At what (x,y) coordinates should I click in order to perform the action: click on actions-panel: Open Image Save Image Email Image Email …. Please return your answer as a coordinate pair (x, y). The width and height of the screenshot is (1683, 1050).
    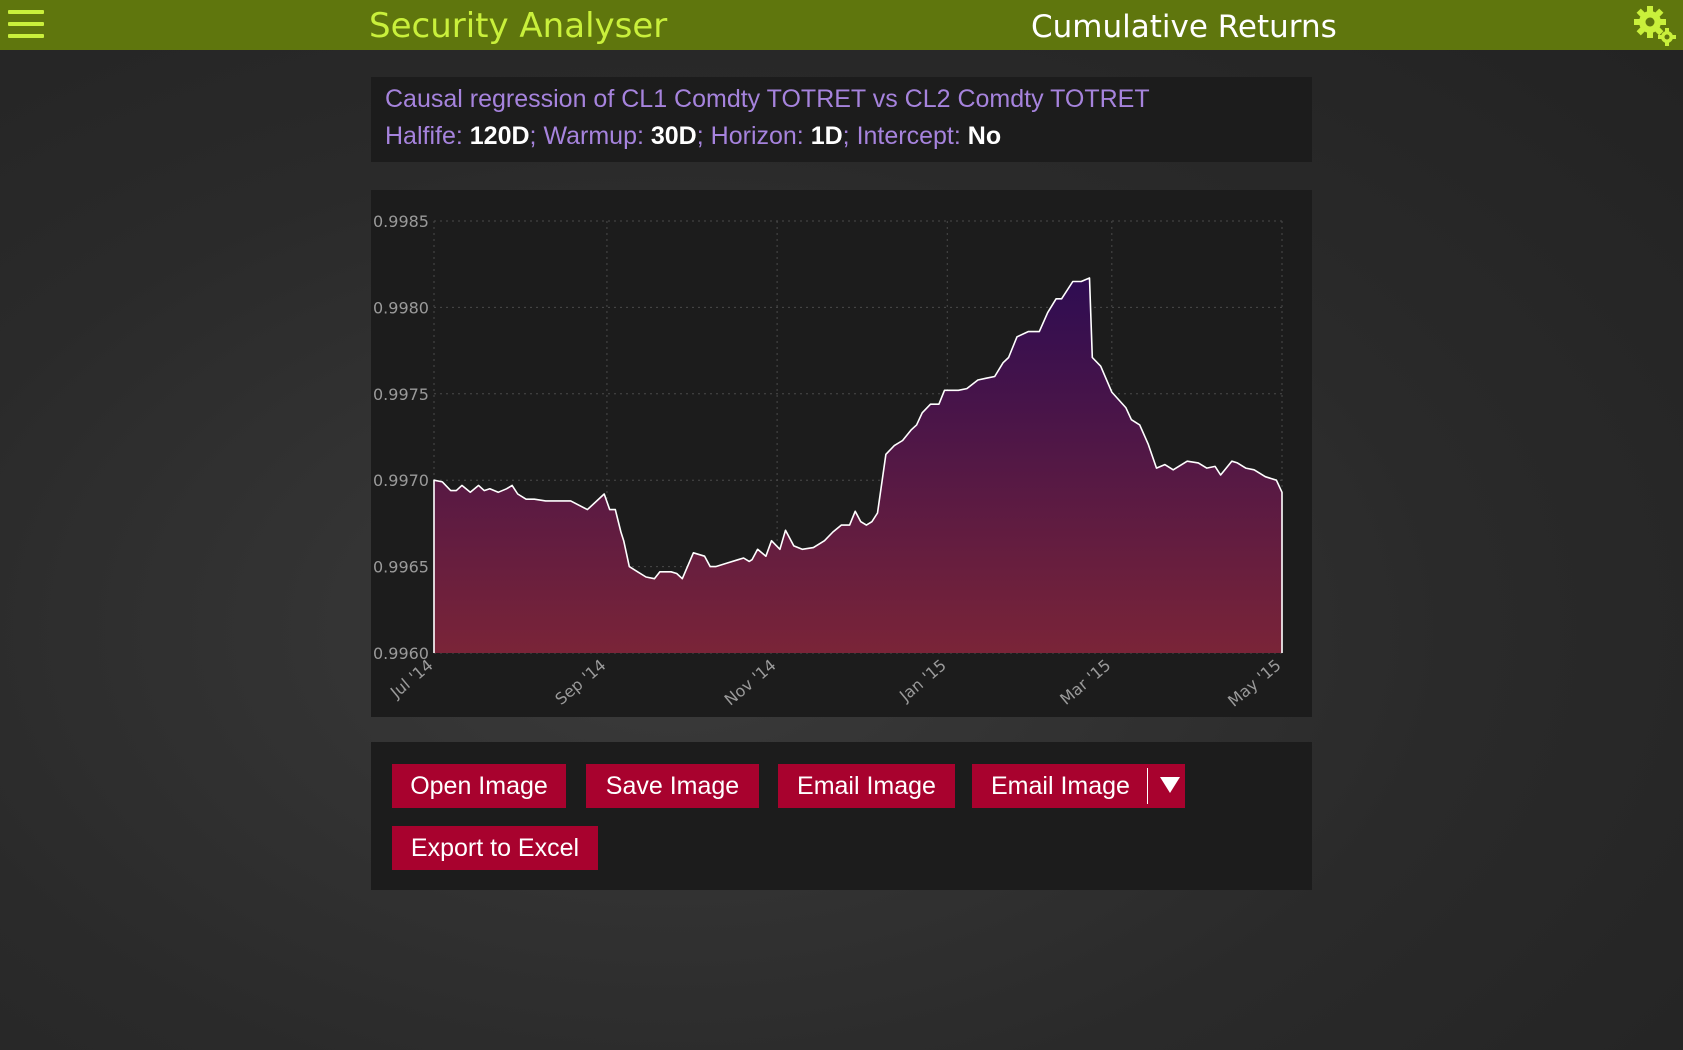
    Looking at the image, I should click on (841, 816).